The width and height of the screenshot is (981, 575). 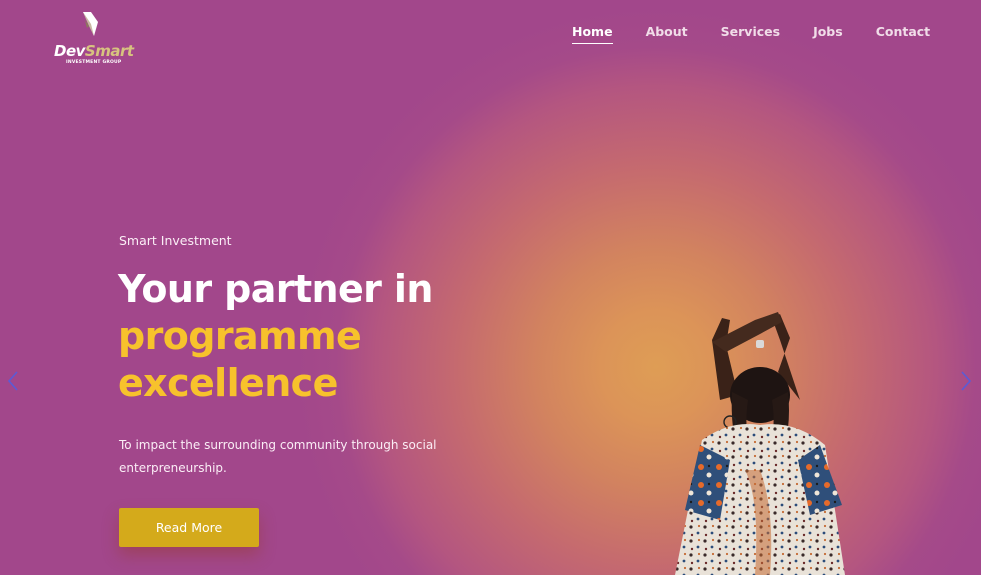 I want to click on chevron-right-icon, so click(x=966, y=381).